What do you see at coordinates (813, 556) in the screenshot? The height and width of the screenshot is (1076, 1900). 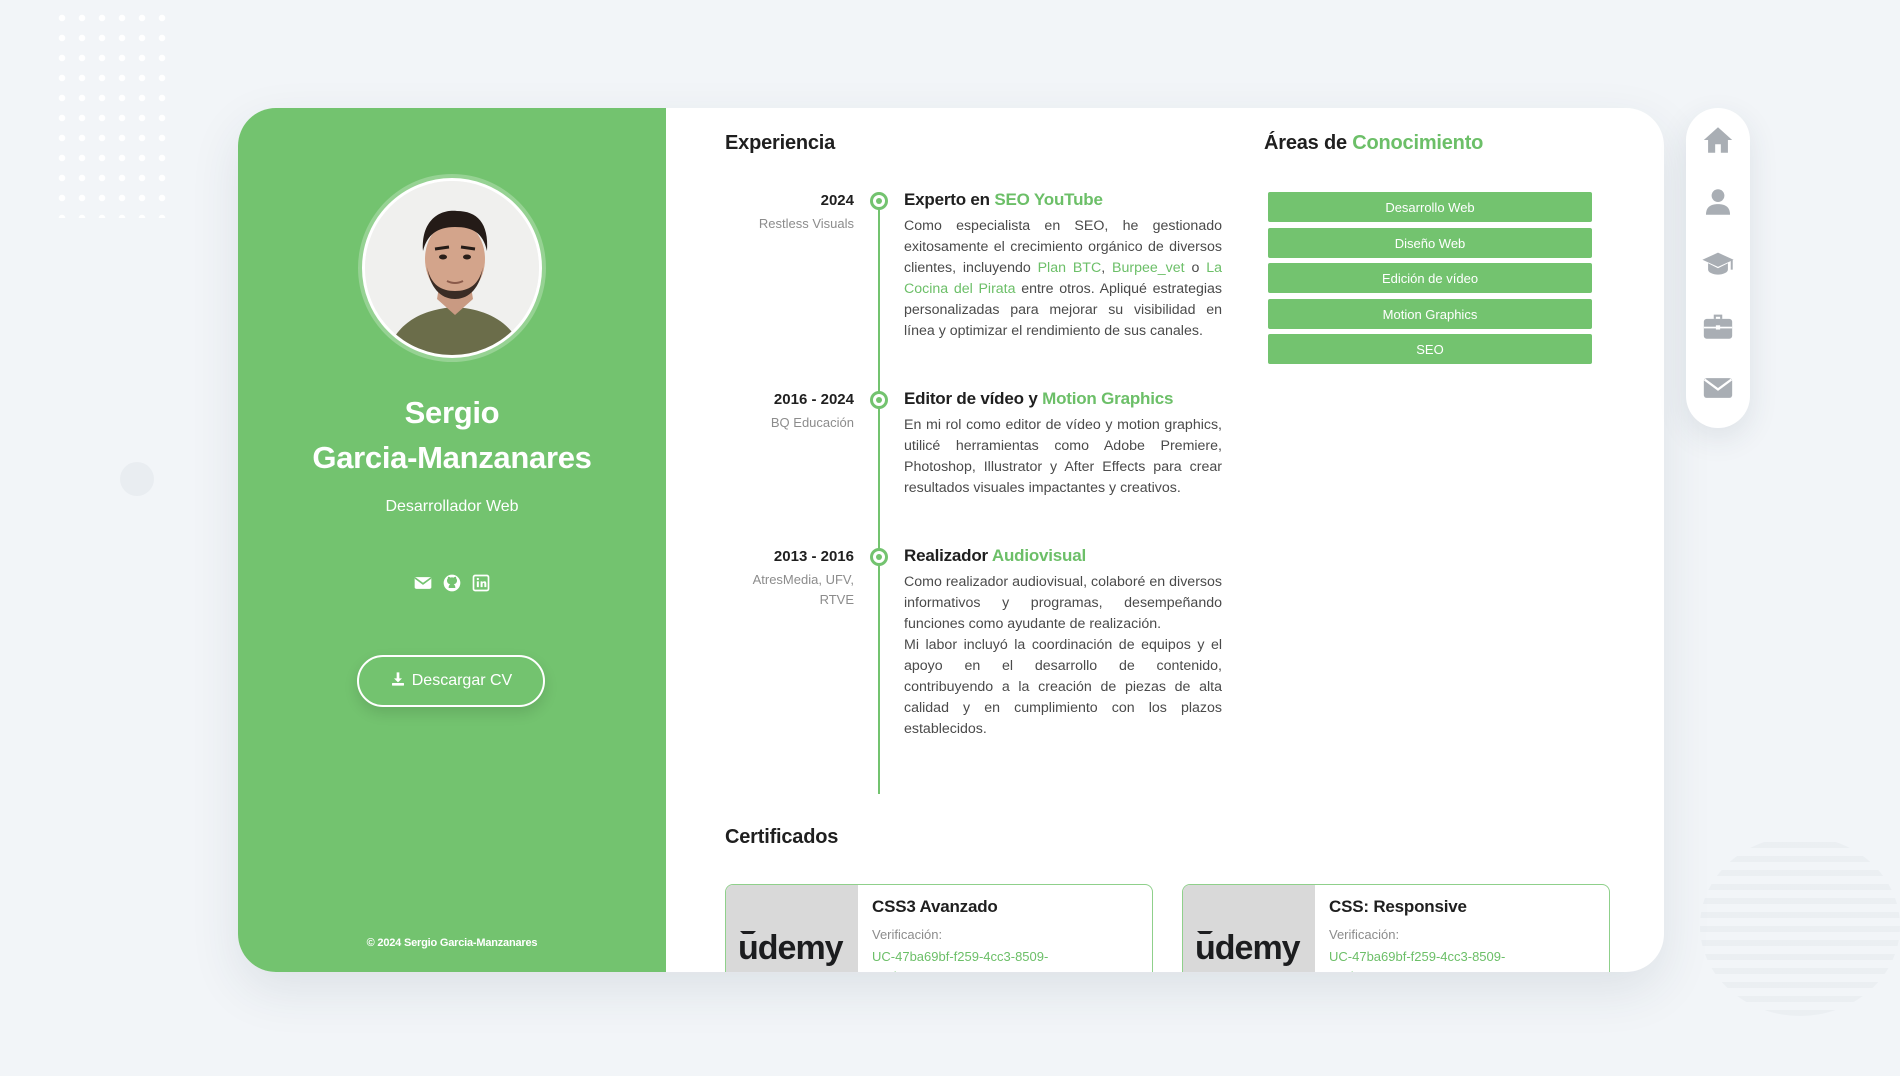 I see `experience-date: 2013 - 2016` at bounding box center [813, 556].